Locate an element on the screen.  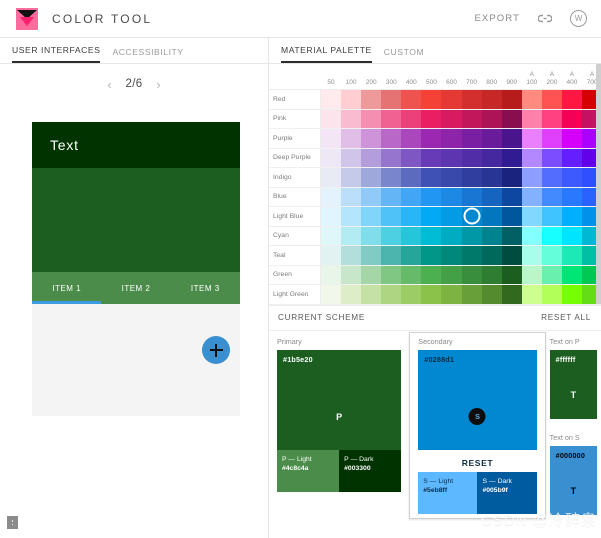
swatch-blue-A200 is located at coordinates (551, 196).